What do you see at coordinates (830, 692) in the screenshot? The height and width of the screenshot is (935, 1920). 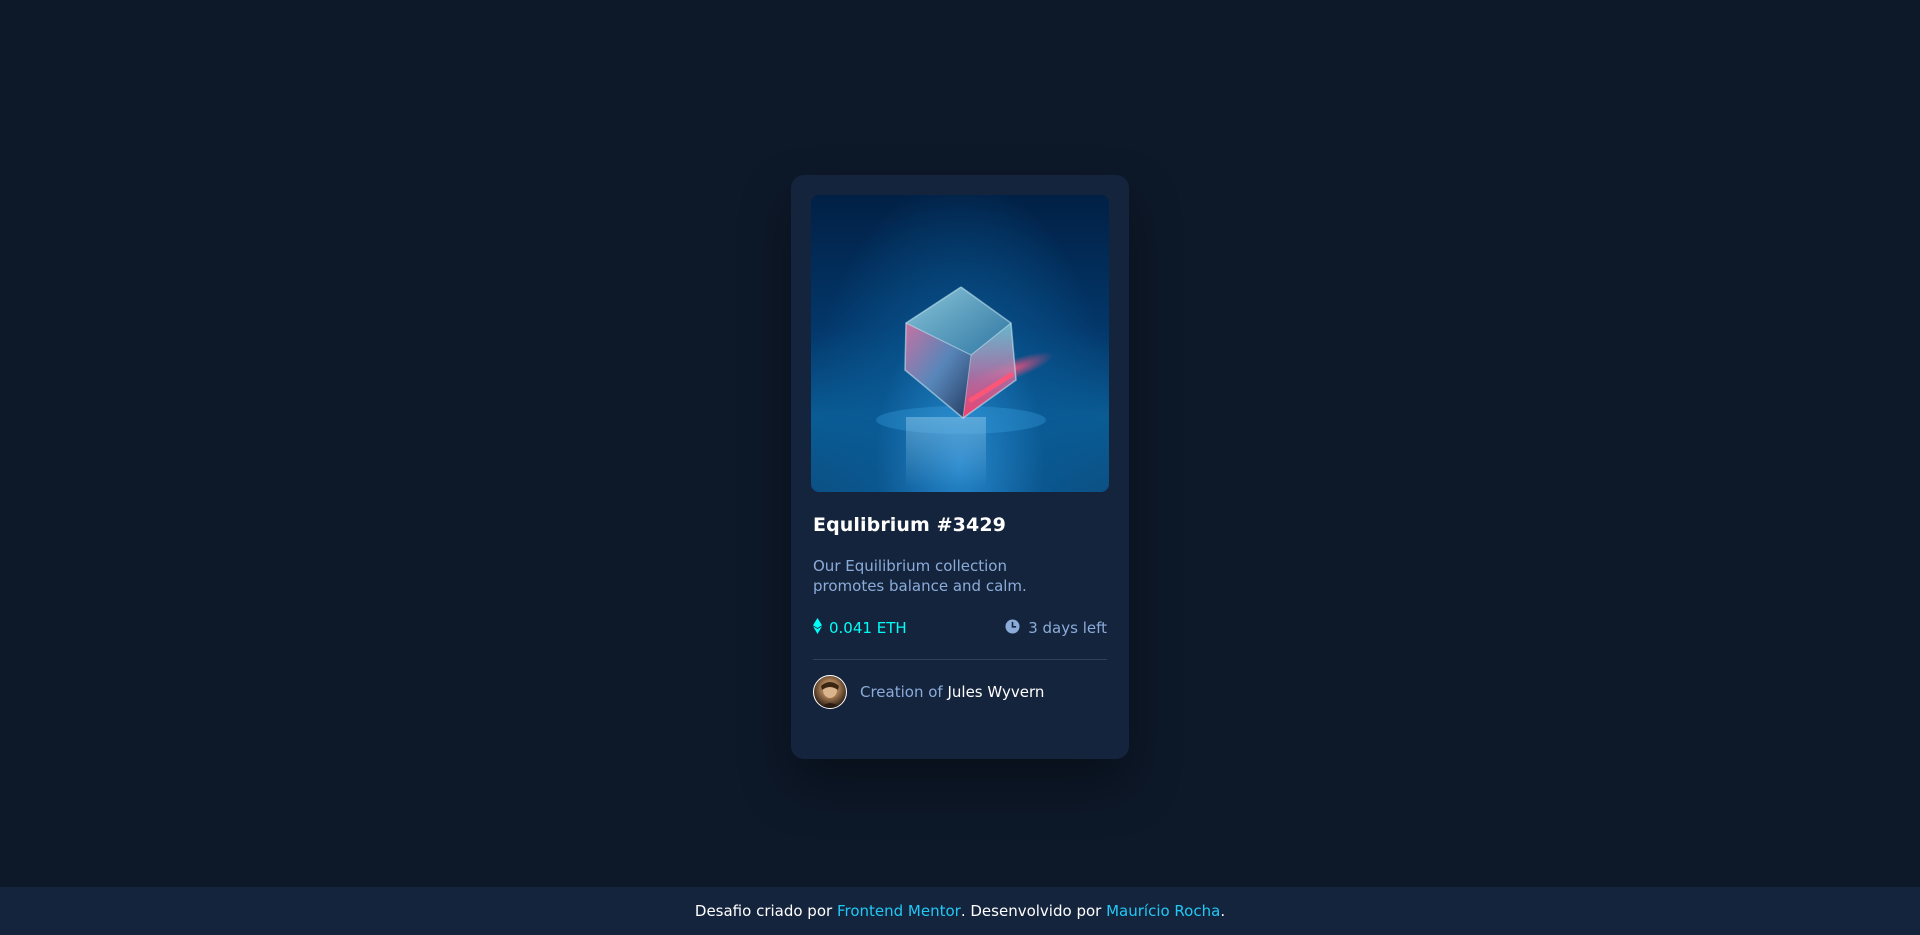 I see `avatar` at bounding box center [830, 692].